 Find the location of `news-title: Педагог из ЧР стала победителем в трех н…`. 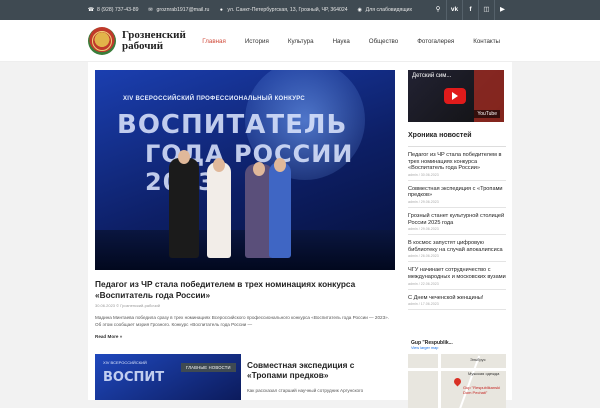

news-title: Педагог из ЧР стала победителем в трех н… is located at coordinates (457, 162).